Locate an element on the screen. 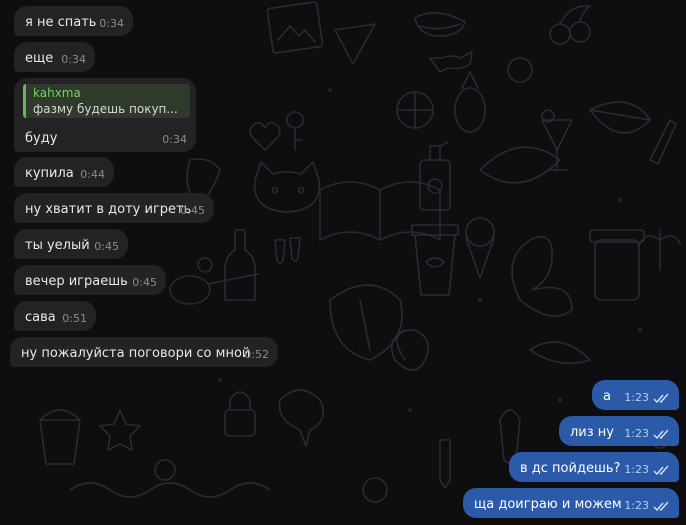 The height and width of the screenshot is (525, 686). incoming-message: вечер играешь 0:45 is located at coordinates (90, 280).